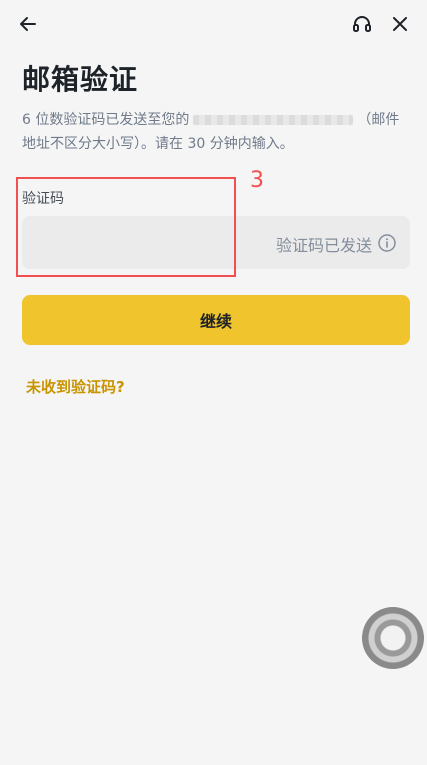 Image resolution: width=427 pixels, height=765 pixels. I want to click on support-button, so click(362, 24).